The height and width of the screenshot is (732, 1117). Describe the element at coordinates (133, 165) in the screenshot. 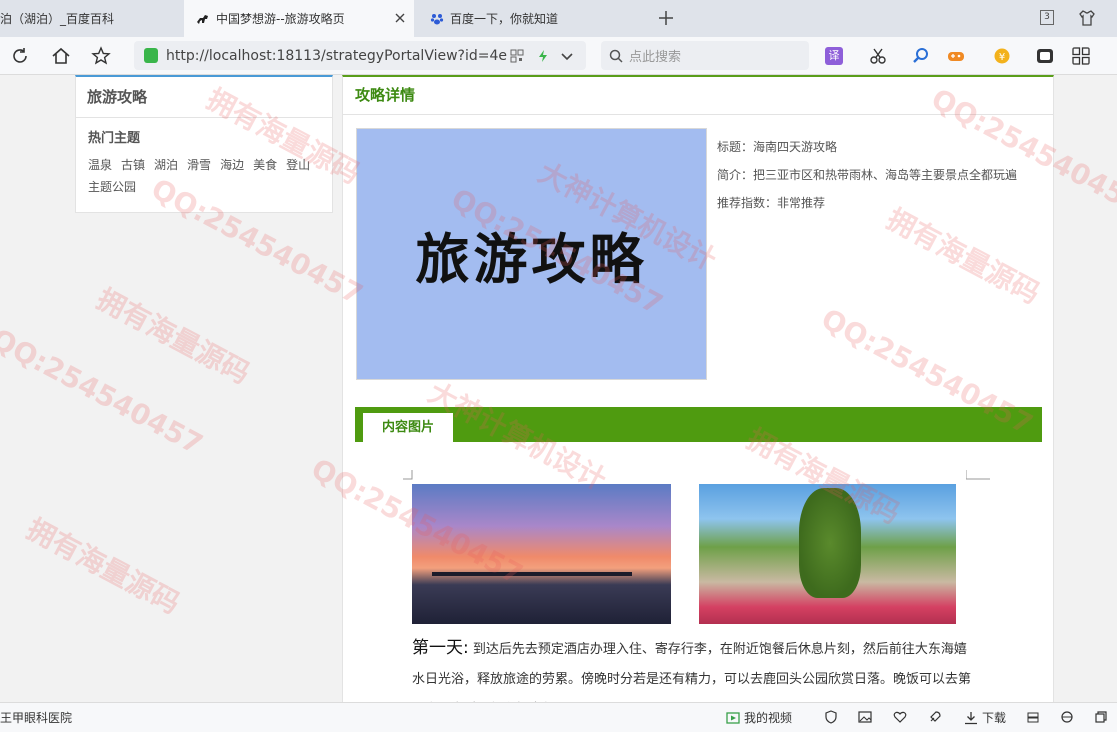

I see `hot-topic-link: 古镇` at that location.